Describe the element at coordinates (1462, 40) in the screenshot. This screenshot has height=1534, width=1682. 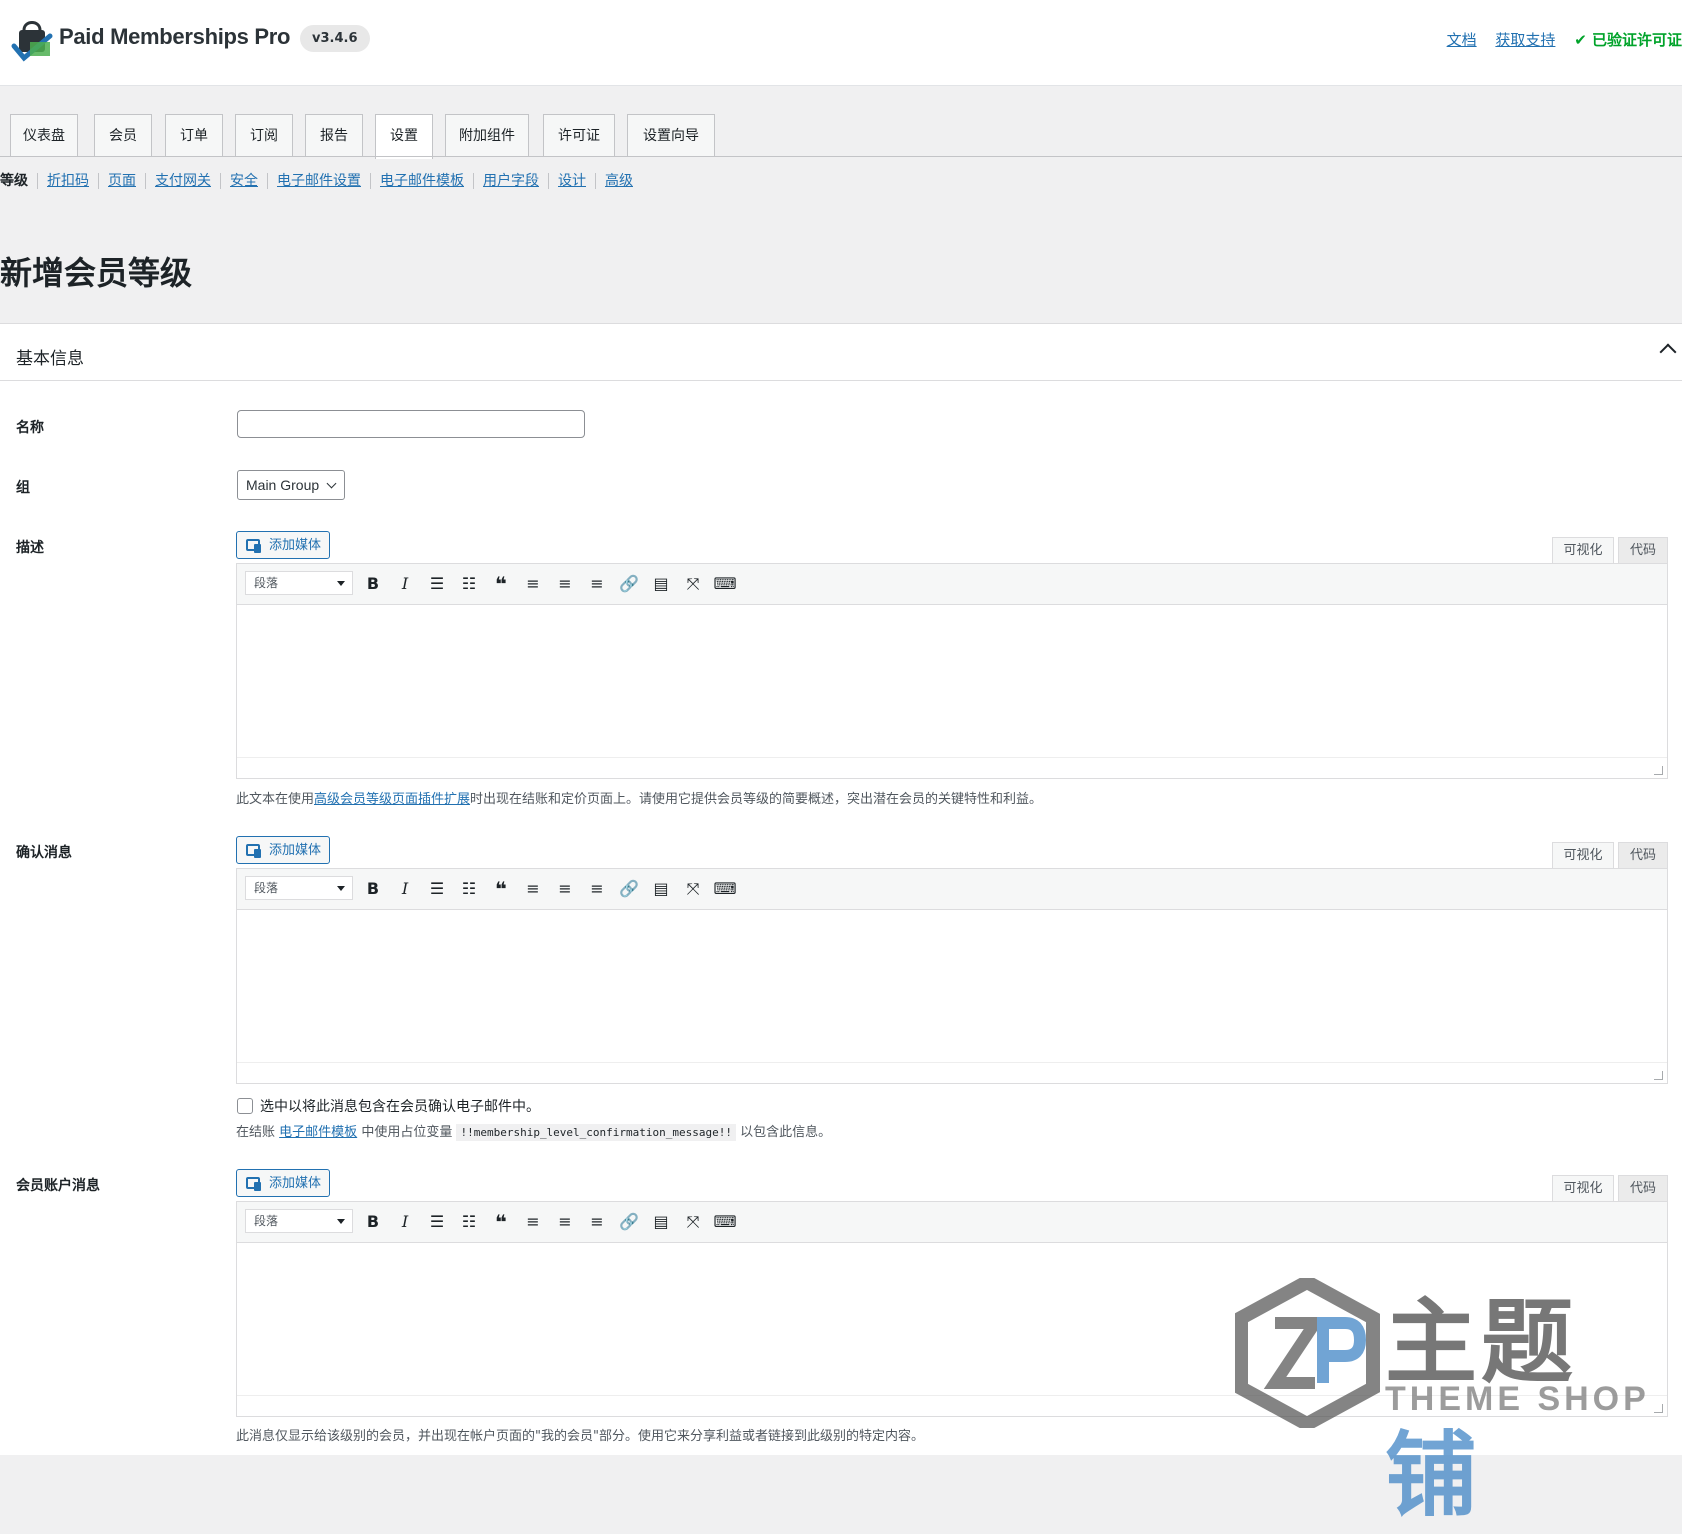
I see `docs-link: 文档` at that location.